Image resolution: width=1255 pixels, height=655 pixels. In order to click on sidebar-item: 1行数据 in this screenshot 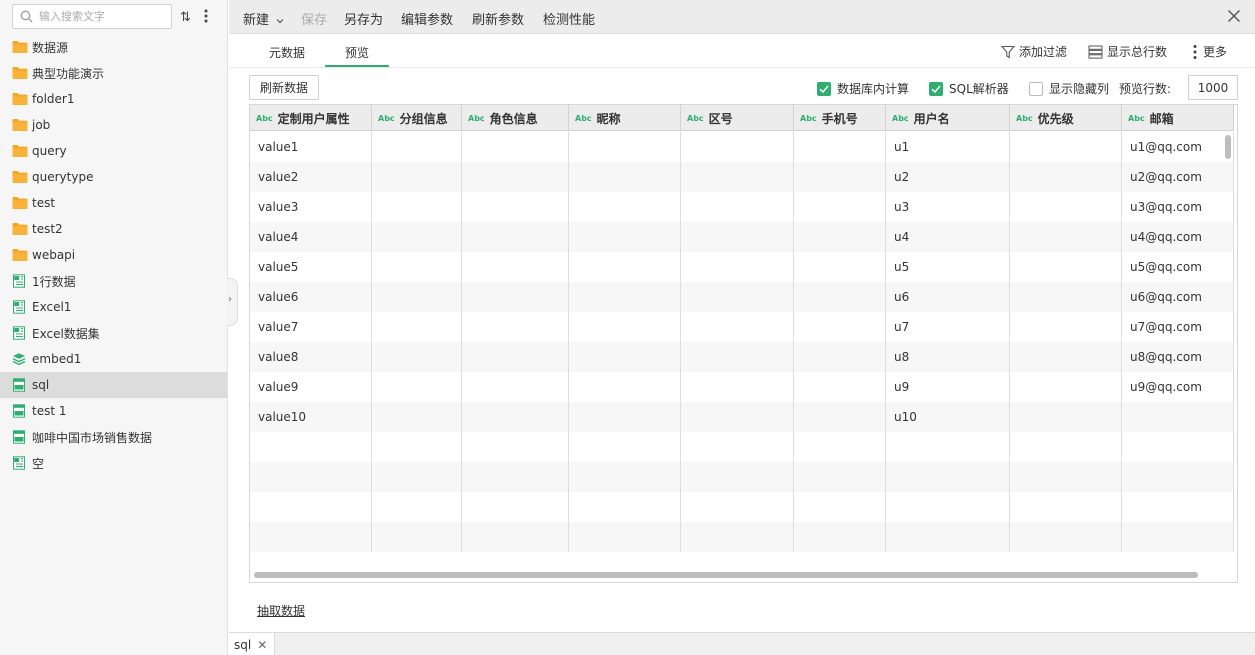, I will do `click(113, 281)`.